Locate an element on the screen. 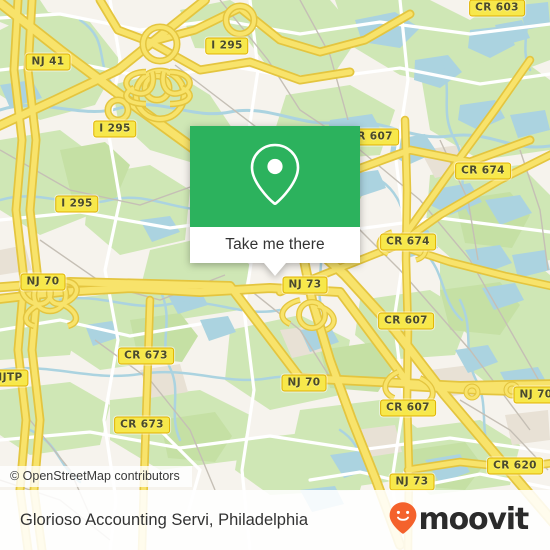 The image size is (550, 550). moovit-brand: moovit is located at coordinates (459, 520).